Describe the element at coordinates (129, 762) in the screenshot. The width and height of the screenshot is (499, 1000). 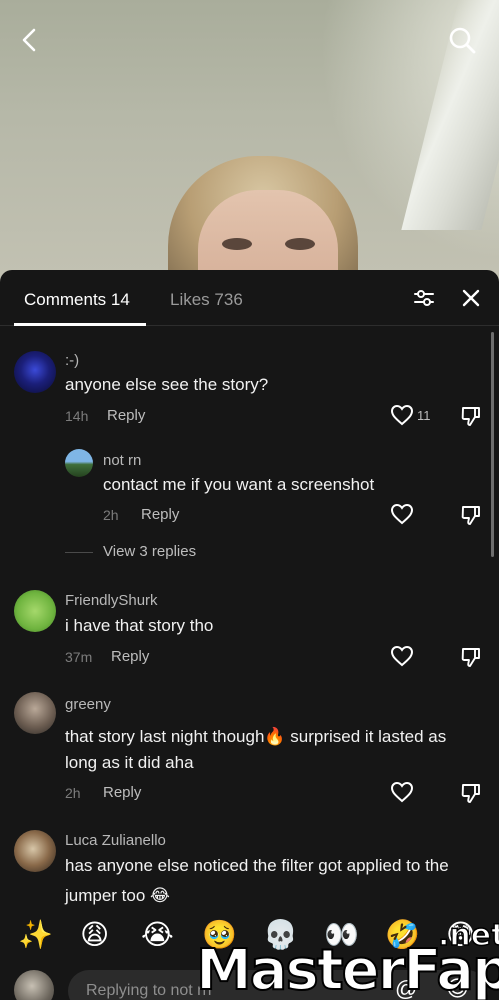
I see `comment-text-line-2: long as it did aha` at that location.